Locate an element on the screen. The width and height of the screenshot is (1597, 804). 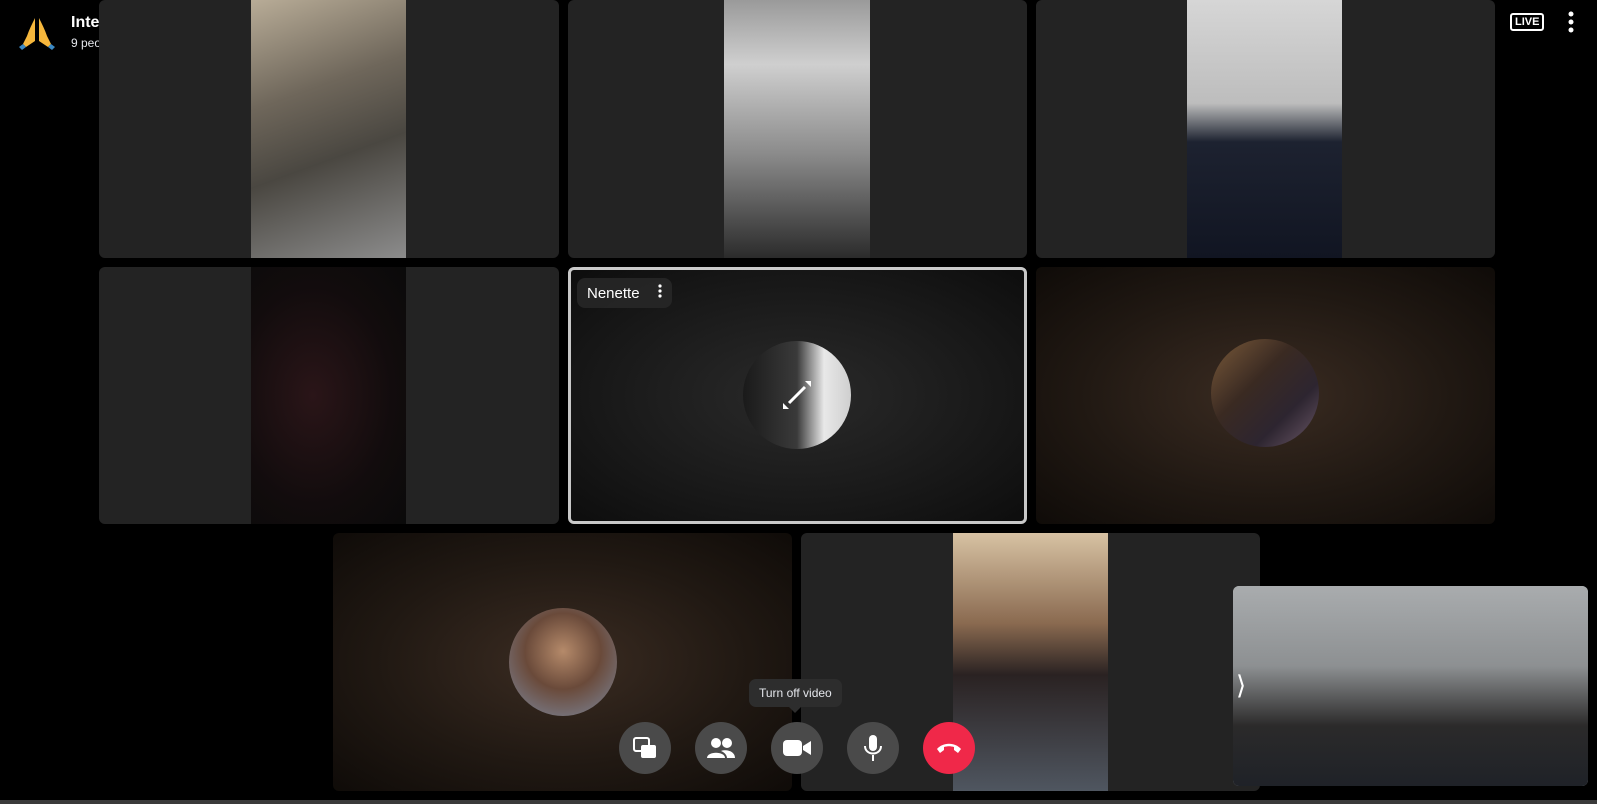
participant-tile-selected: Nenette is located at coordinates (797, 395).